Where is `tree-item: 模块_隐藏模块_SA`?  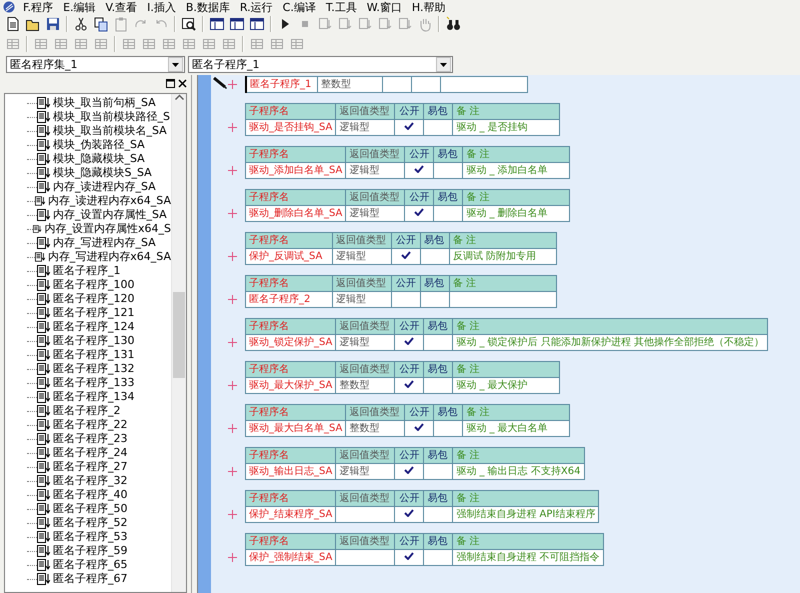
tree-item: 模块_隐藏模块_SA is located at coordinates (99, 159).